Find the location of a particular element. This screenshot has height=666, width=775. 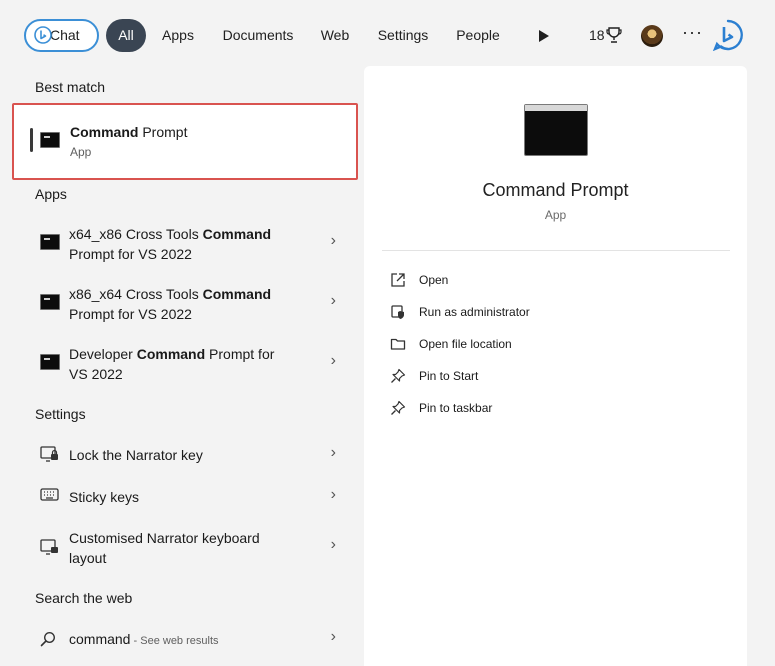

apps-filter-button: Apps is located at coordinates (178, 35).